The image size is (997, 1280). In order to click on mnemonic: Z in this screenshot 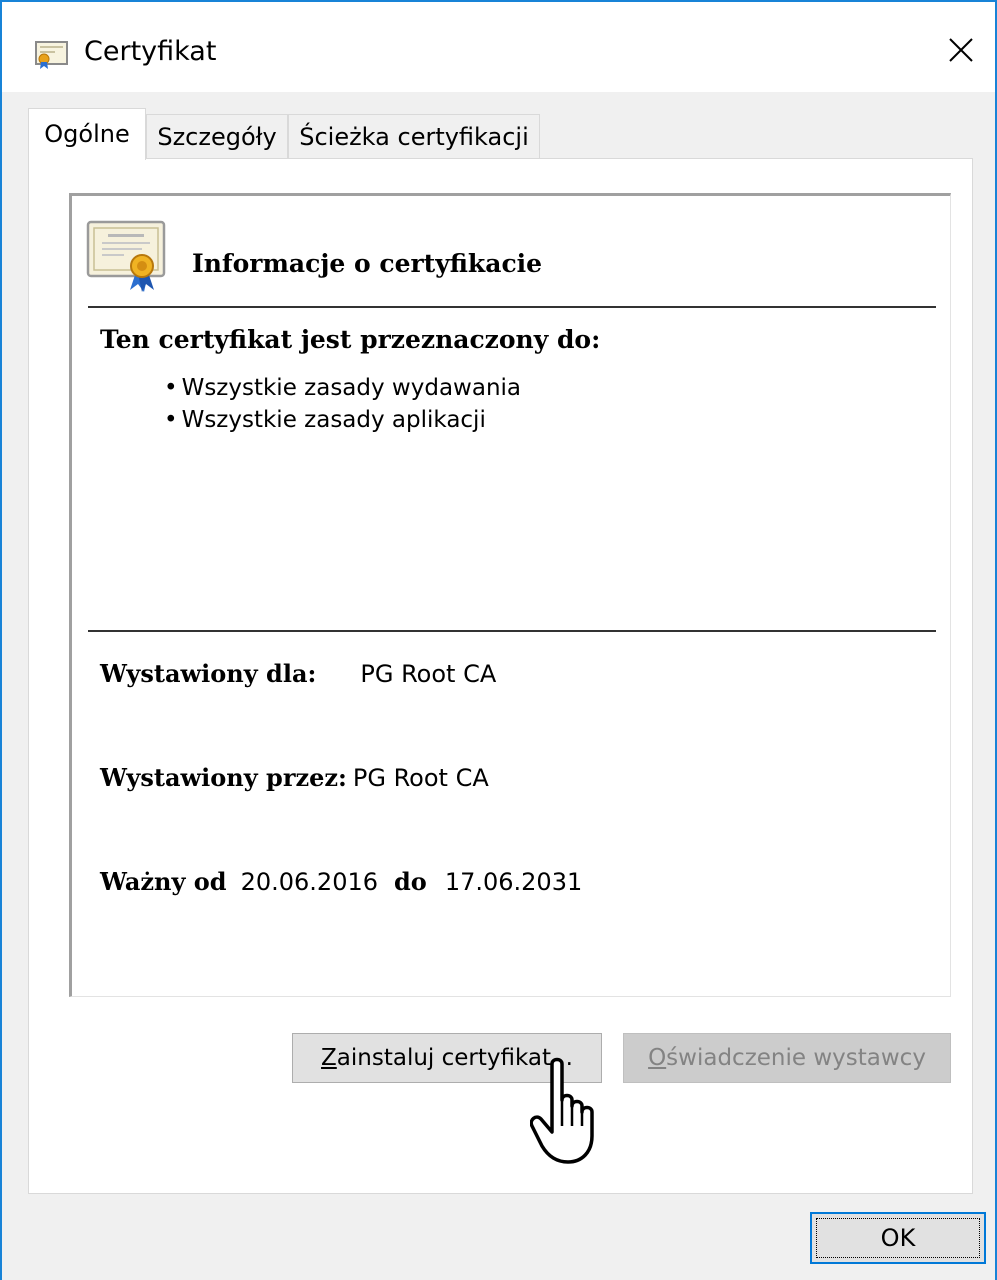, I will do `click(329, 1058)`.